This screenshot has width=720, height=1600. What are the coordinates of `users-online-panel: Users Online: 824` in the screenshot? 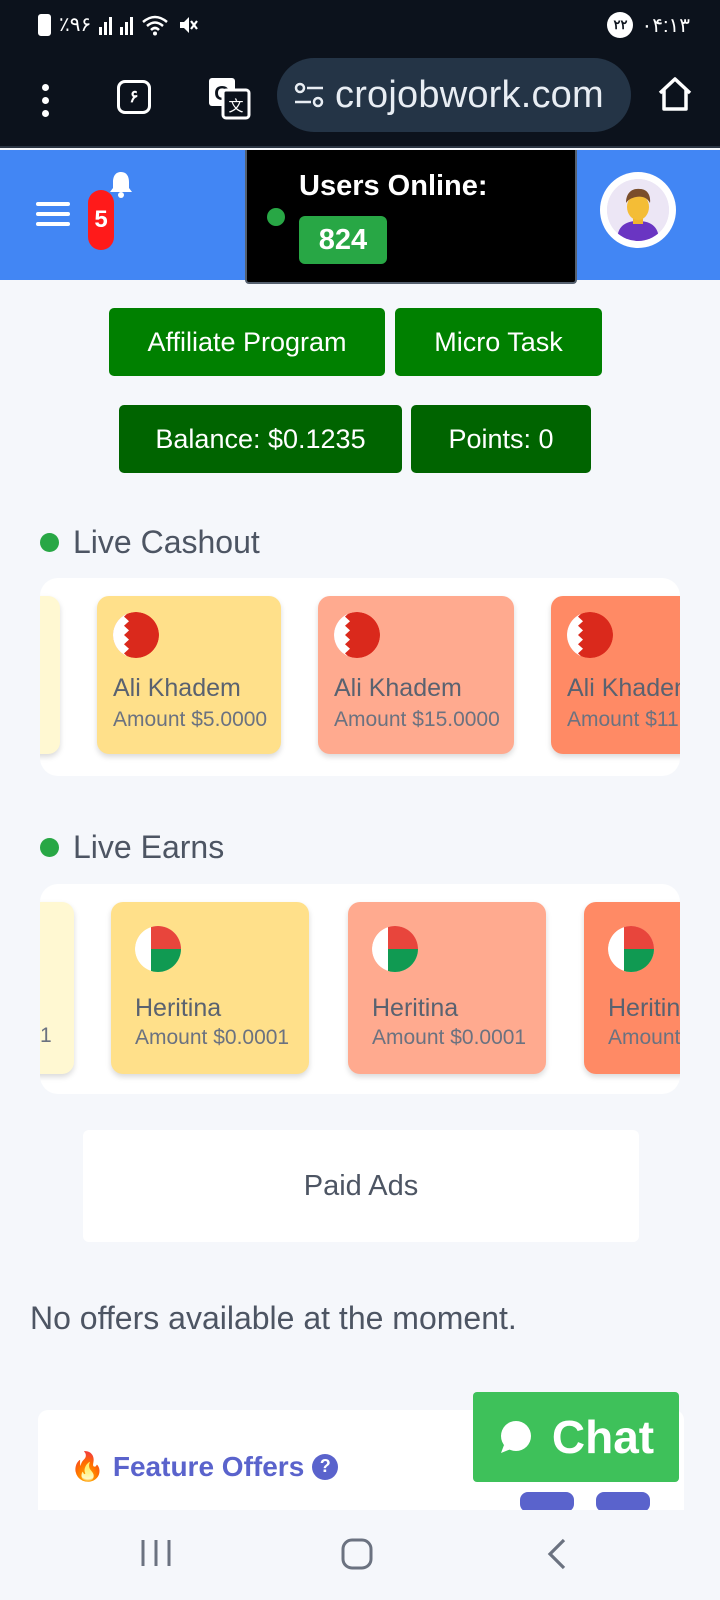 It's located at (411, 217).